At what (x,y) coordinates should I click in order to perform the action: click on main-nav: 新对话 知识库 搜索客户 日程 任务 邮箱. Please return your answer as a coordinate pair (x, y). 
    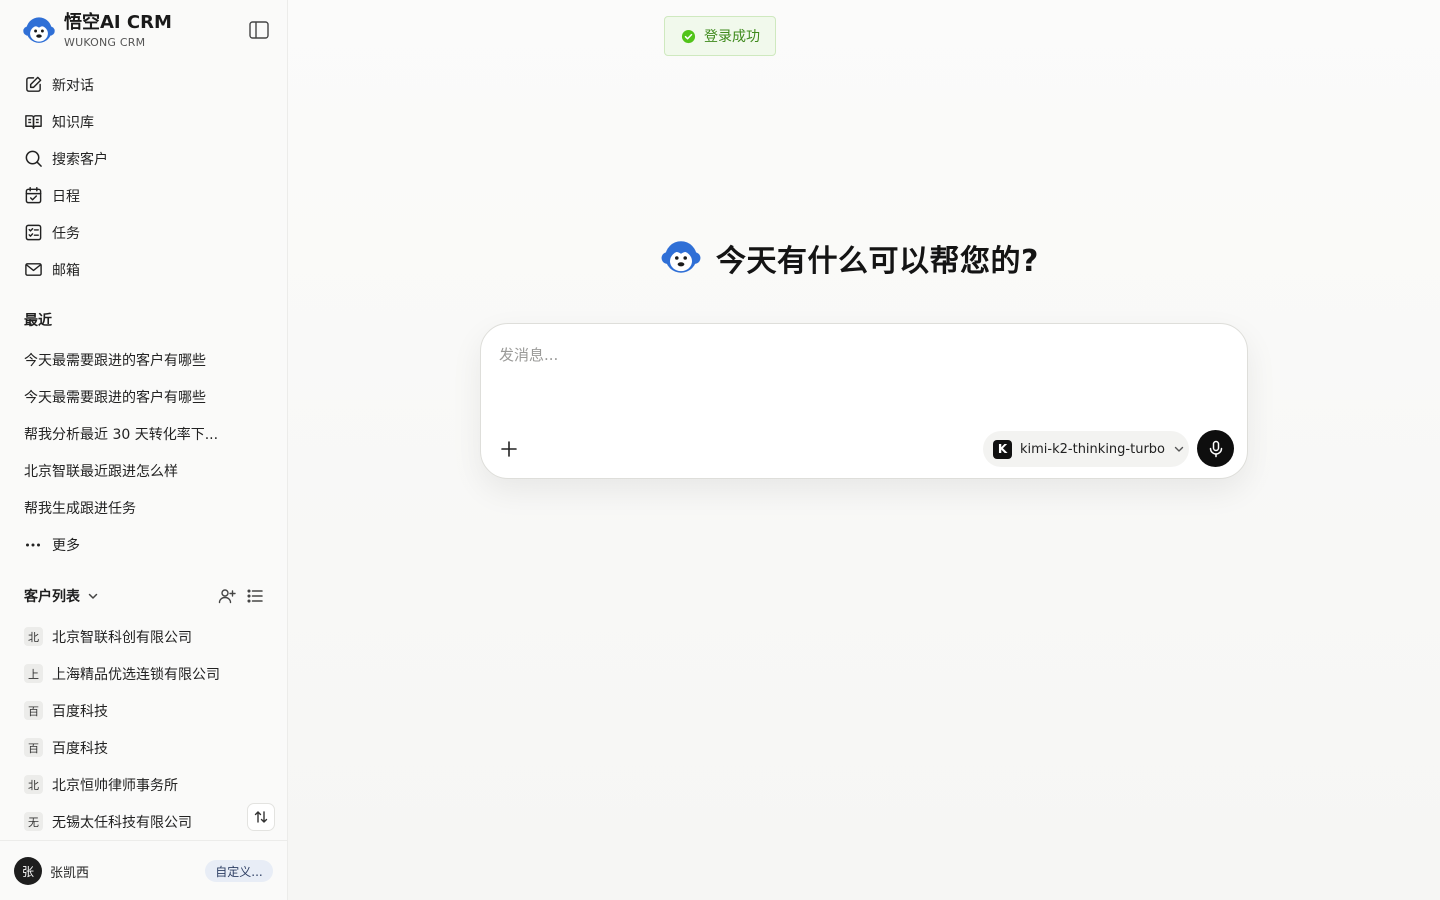
    Looking at the image, I should click on (144, 177).